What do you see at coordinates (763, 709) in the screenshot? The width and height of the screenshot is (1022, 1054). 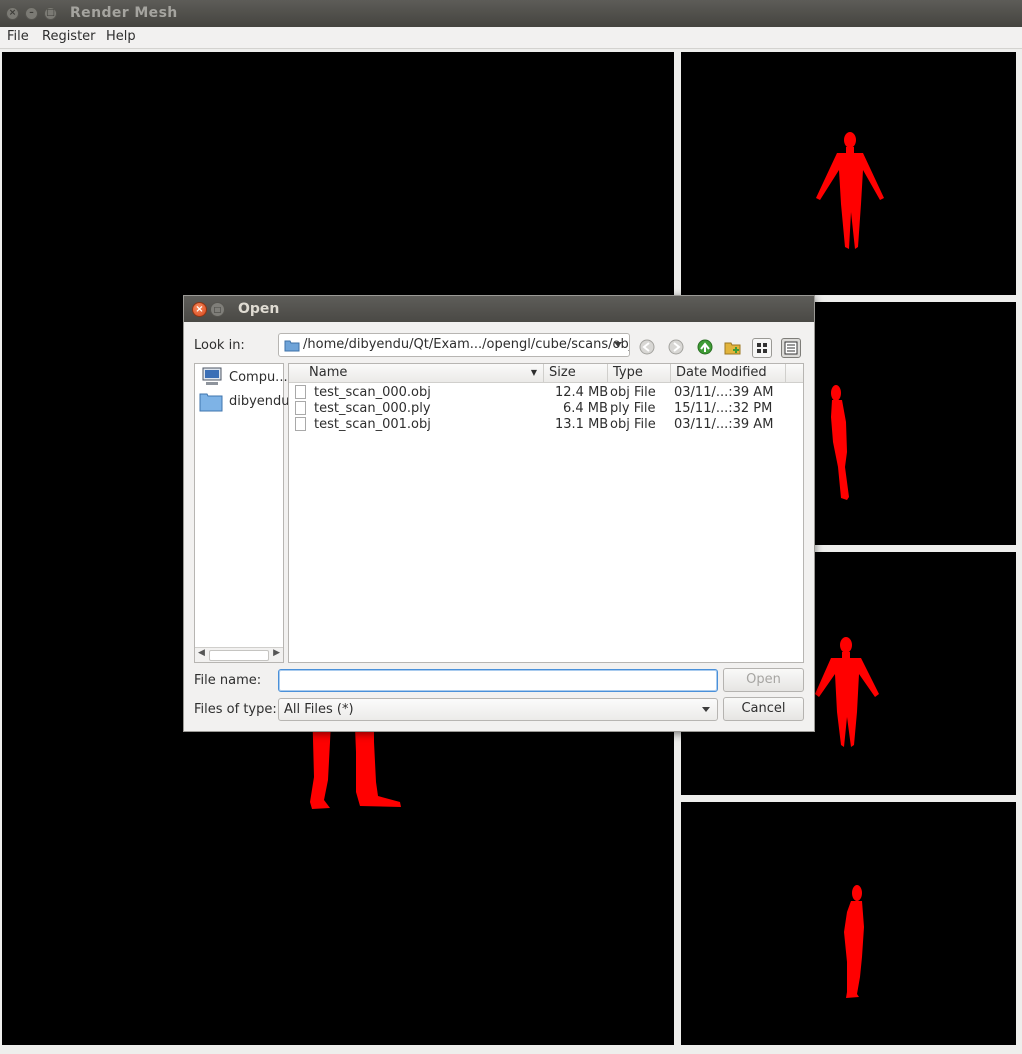 I see `cancel-button: Cancel` at bounding box center [763, 709].